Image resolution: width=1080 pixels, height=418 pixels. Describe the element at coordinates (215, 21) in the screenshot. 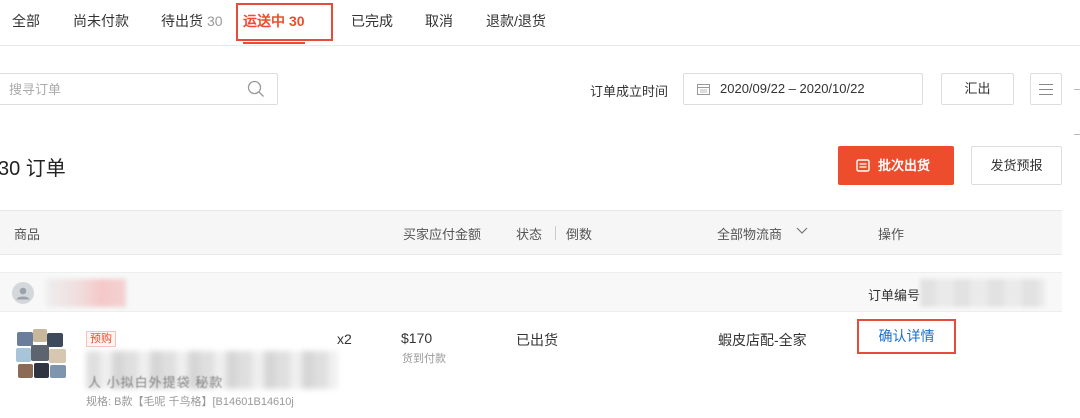

I see `tab-count: 30` at that location.